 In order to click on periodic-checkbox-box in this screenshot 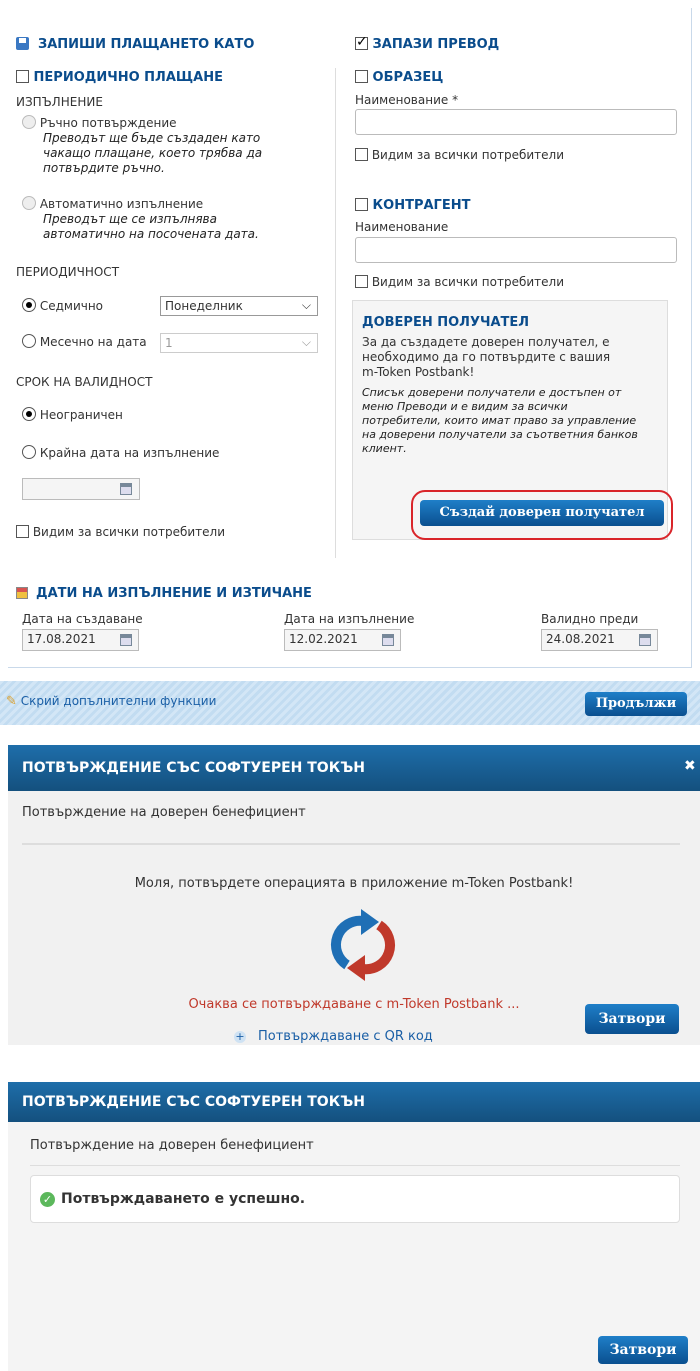, I will do `click(22, 76)`.